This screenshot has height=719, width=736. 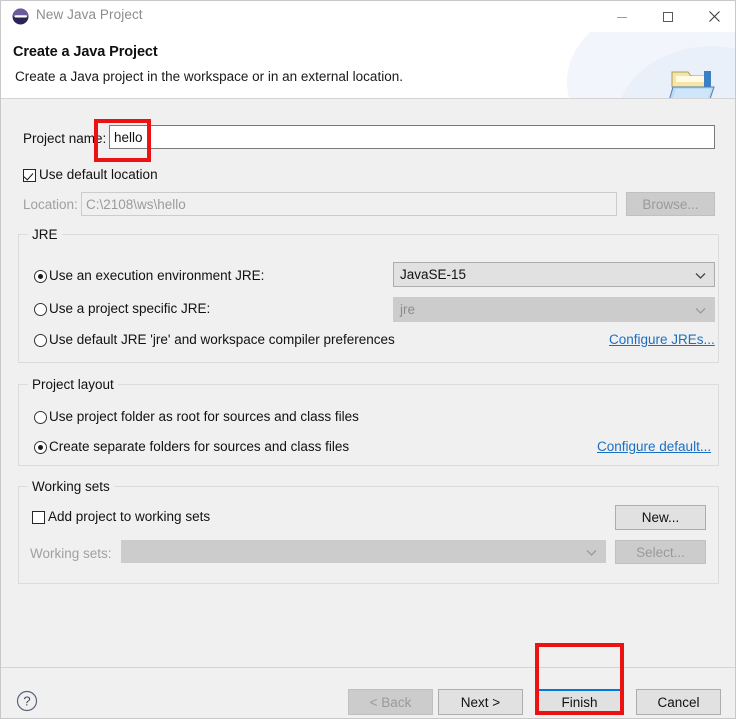 What do you see at coordinates (71, 486) in the screenshot?
I see `working-sets-group-title: Working sets` at bounding box center [71, 486].